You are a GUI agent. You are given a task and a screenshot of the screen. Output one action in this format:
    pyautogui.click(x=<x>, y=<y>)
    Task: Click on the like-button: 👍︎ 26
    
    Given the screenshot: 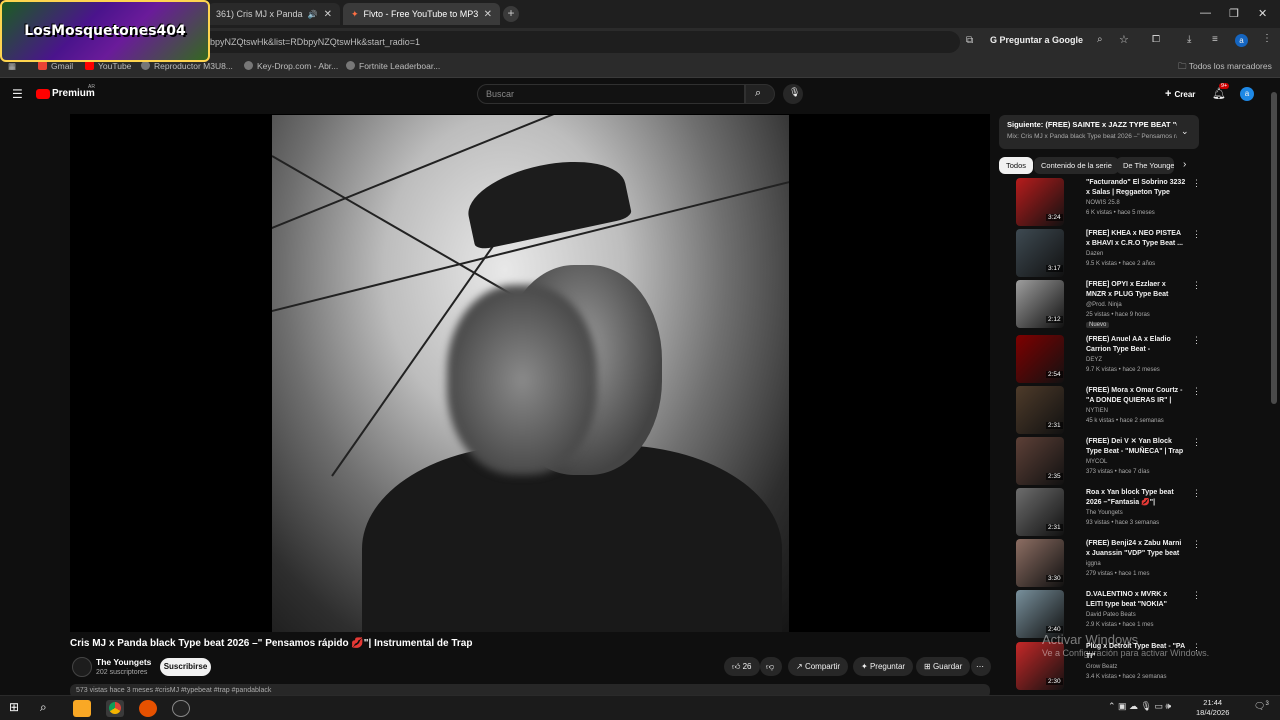 What is the action you would take?
    pyautogui.click(x=742, y=666)
    